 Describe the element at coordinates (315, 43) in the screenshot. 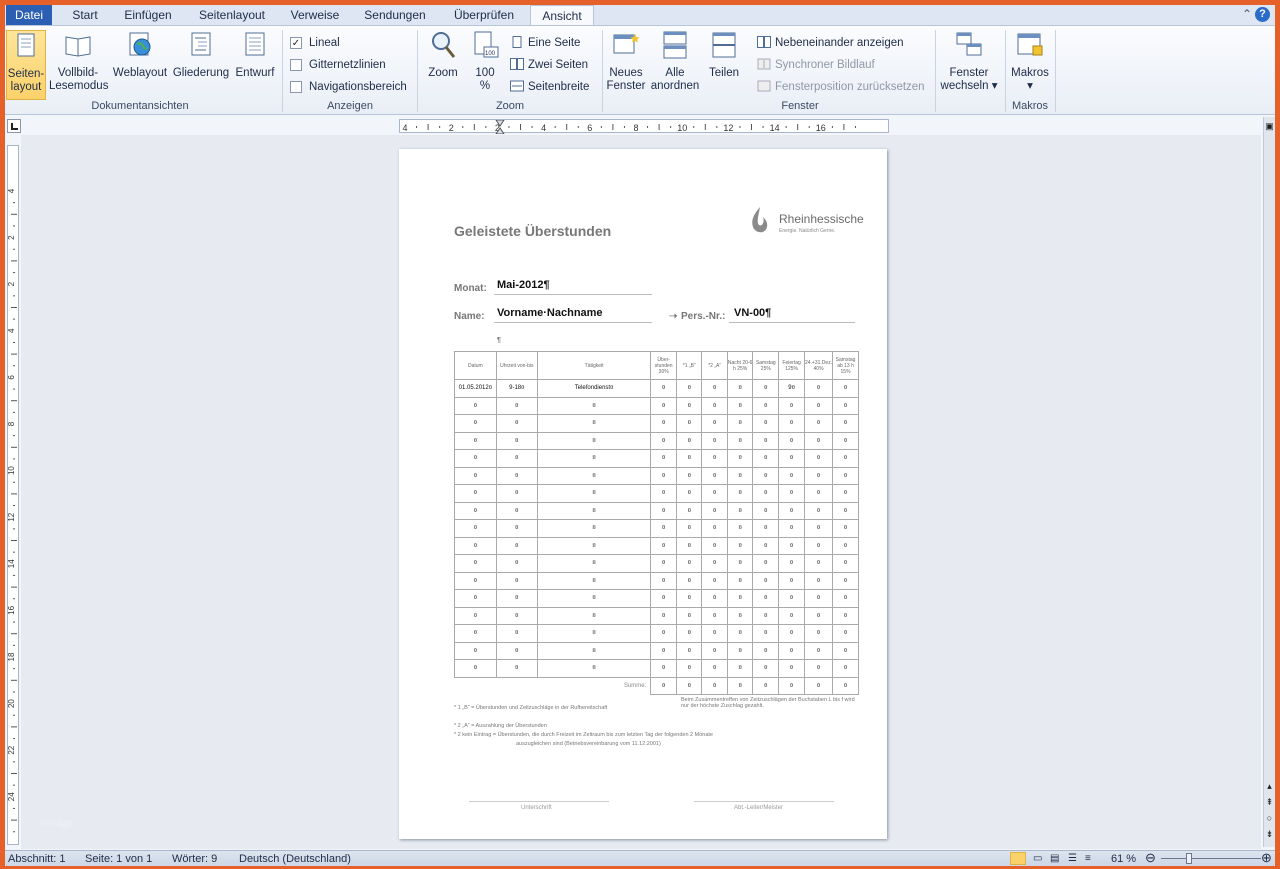

I see `ruler-checkbox: ✓ Lineal` at that location.